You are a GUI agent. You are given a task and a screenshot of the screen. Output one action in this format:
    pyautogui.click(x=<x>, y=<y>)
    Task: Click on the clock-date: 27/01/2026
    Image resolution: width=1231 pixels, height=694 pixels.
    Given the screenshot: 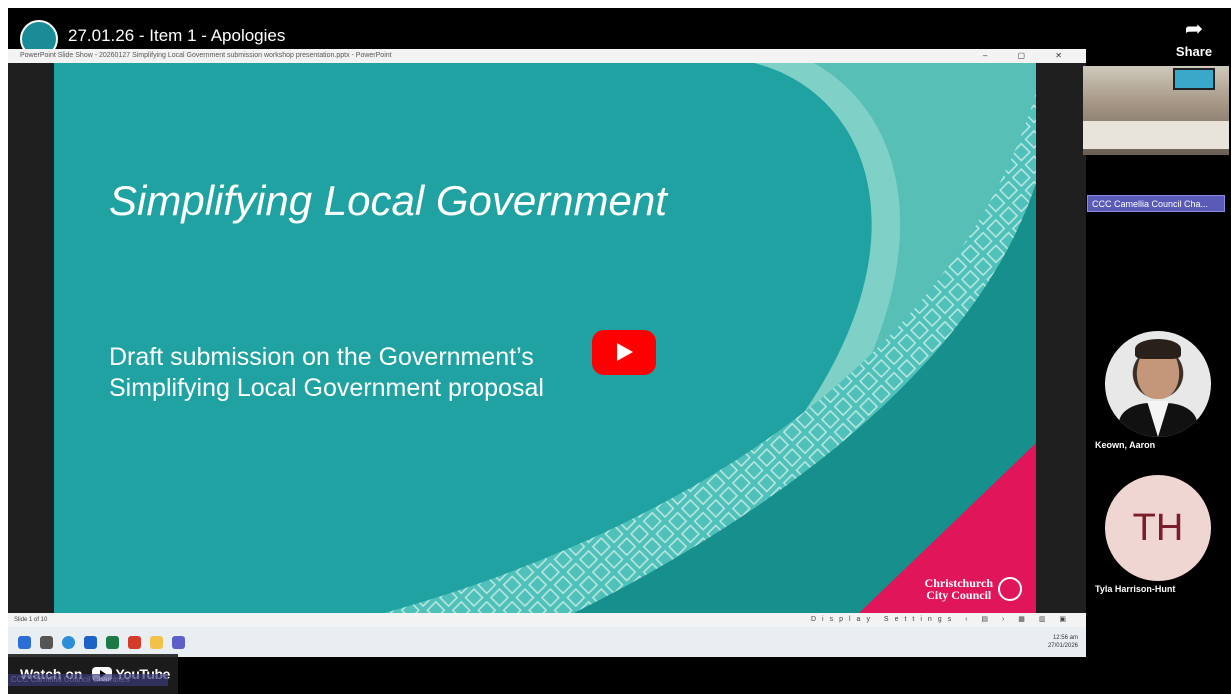 What is the action you would take?
    pyautogui.click(x=1062, y=646)
    